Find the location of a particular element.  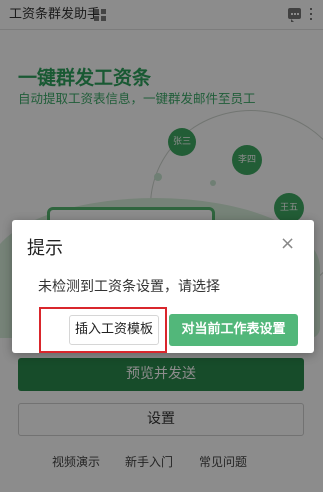

use-current-sheet-button: 对当前工作表设置 is located at coordinates (233, 330).